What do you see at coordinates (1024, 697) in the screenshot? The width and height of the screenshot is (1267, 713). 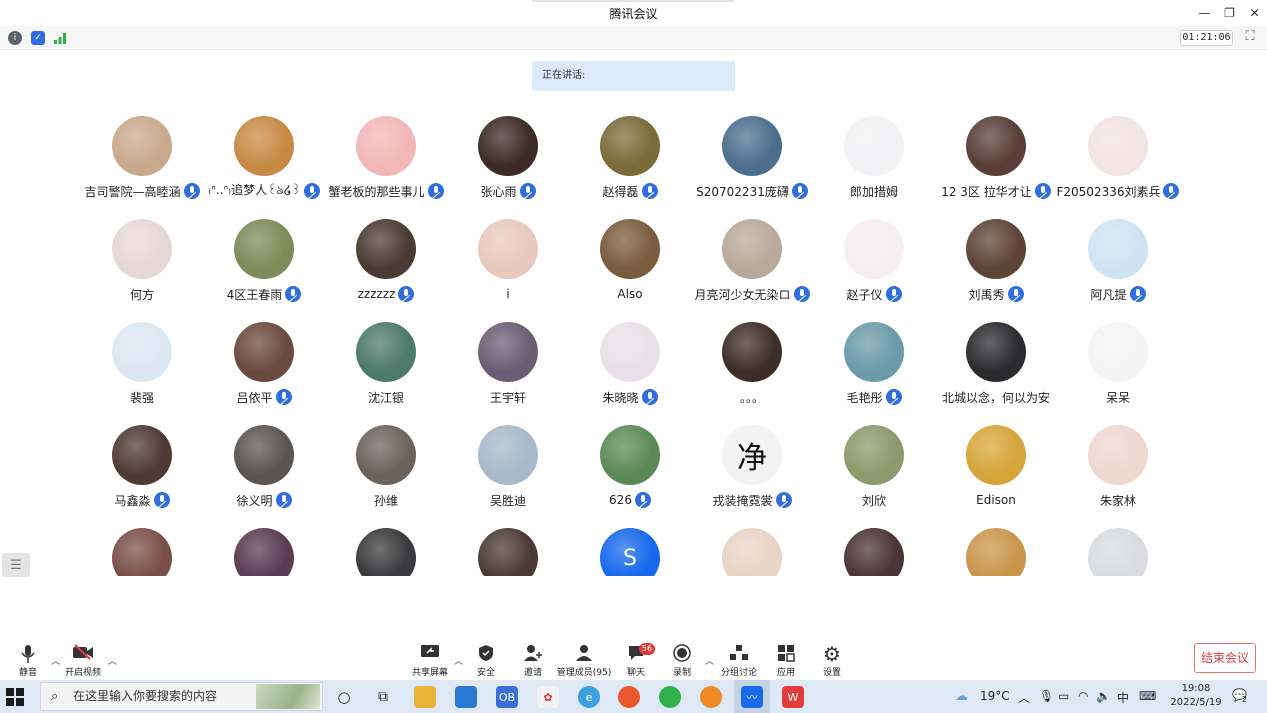 I see `tray-expand-icon: ︿` at bounding box center [1024, 697].